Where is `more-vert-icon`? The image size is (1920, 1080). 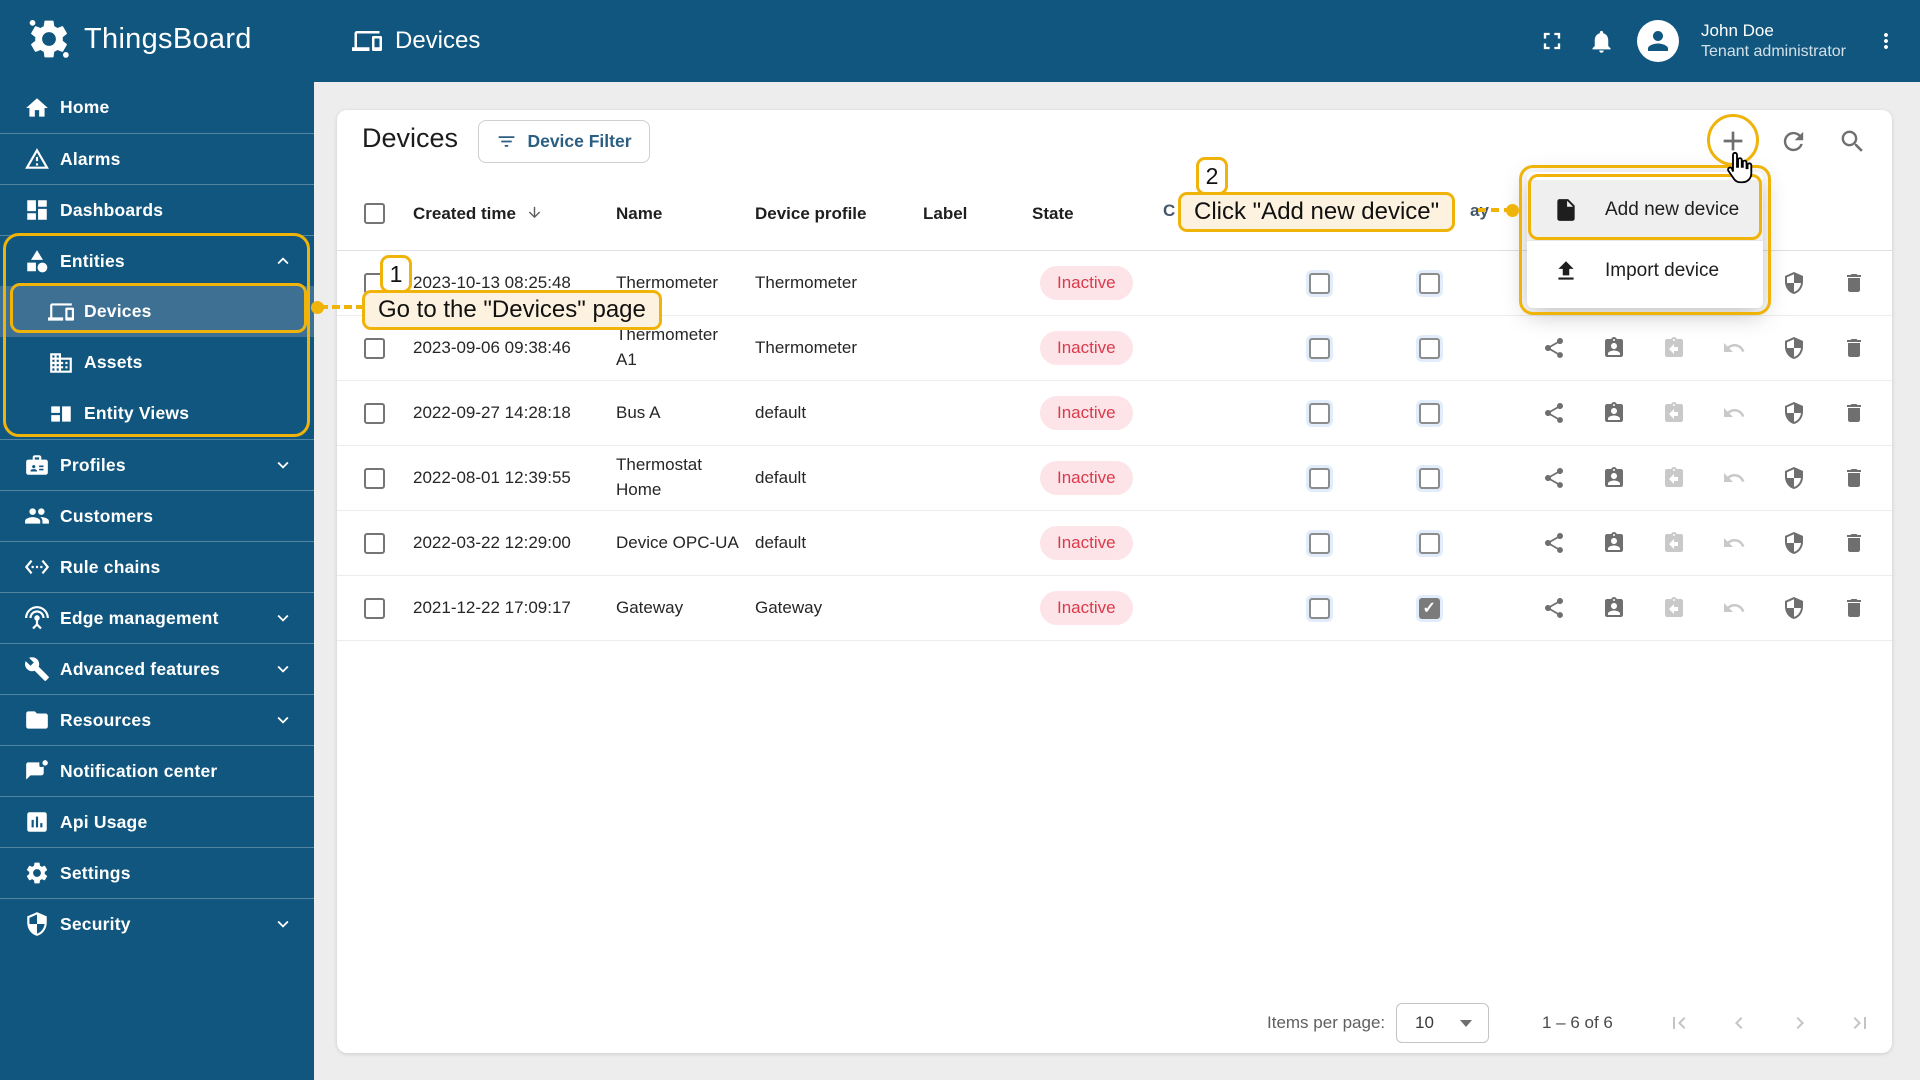 more-vert-icon is located at coordinates (1886, 41).